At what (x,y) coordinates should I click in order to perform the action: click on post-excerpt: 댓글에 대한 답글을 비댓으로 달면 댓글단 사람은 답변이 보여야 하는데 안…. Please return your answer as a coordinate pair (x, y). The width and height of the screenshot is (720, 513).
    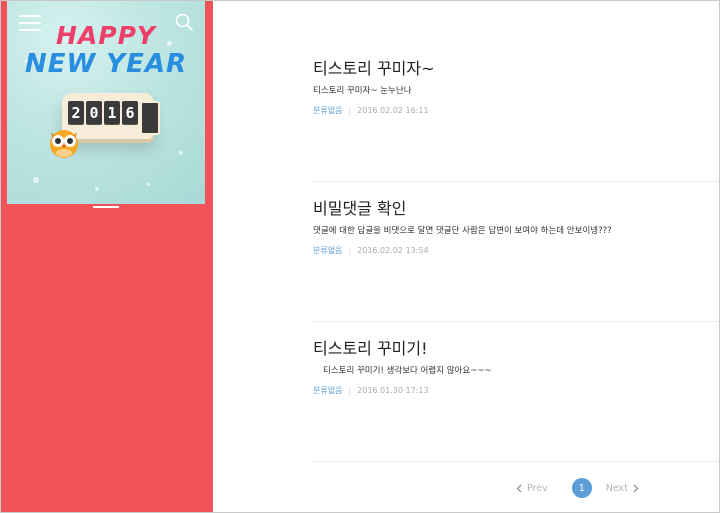
    Looking at the image, I should click on (462, 231).